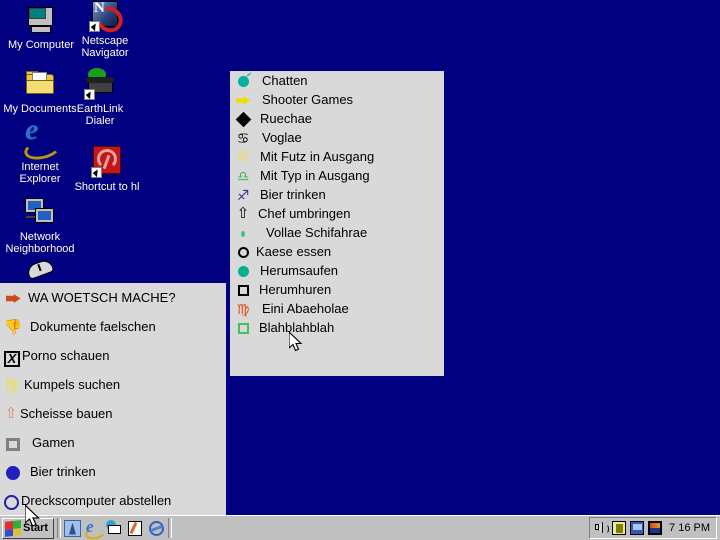 The width and height of the screenshot is (720, 540). I want to click on blue-circle-icon, so click(13, 471).